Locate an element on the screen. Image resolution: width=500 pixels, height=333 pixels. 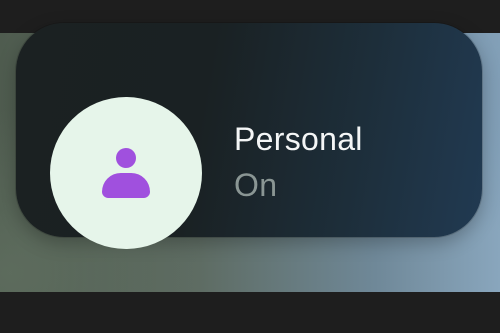
focus-icon-circle is located at coordinates (126, 173).